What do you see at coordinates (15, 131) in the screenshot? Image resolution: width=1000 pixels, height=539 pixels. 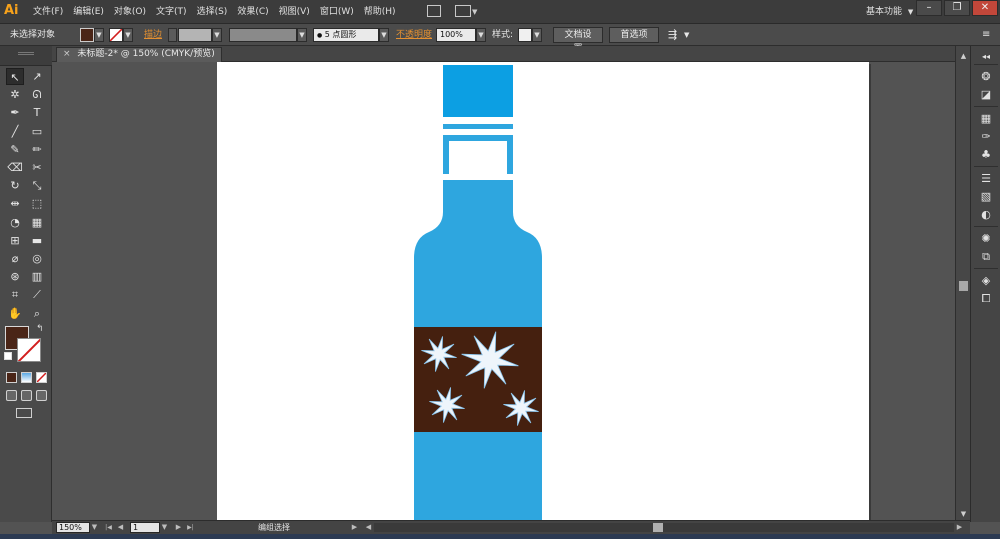 I see `line-tool-icon: ╱` at bounding box center [15, 131].